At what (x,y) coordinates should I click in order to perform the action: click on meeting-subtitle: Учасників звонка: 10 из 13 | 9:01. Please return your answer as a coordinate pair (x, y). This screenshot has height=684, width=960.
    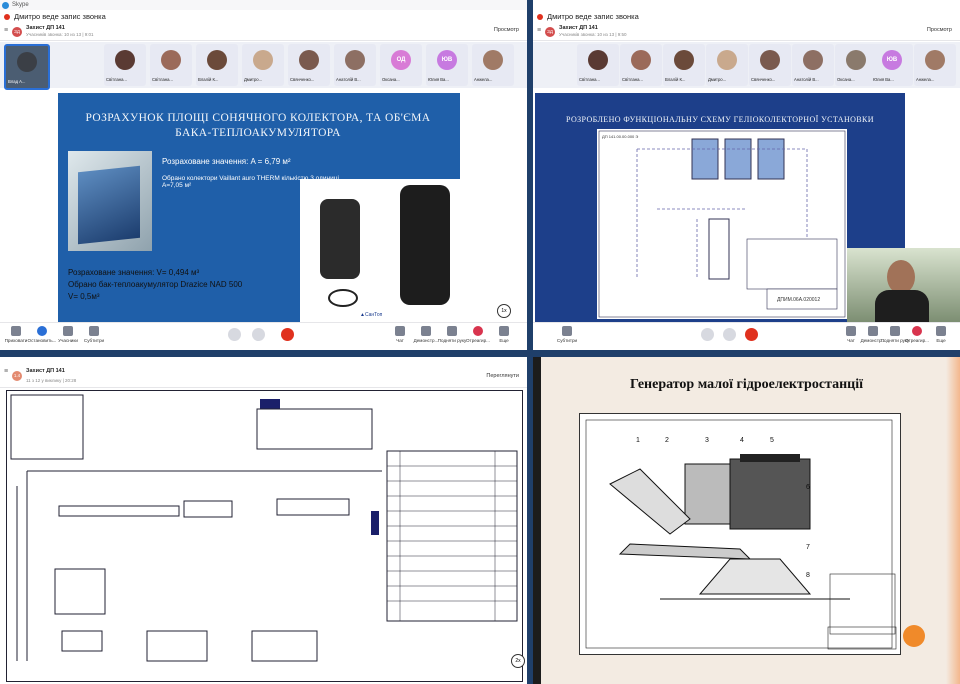
    Looking at the image, I should click on (60, 34).